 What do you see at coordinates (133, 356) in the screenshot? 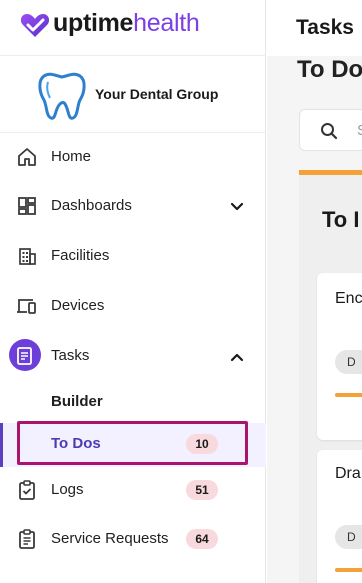
I see `sidebar-item-tasks: Tasks` at bounding box center [133, 356].